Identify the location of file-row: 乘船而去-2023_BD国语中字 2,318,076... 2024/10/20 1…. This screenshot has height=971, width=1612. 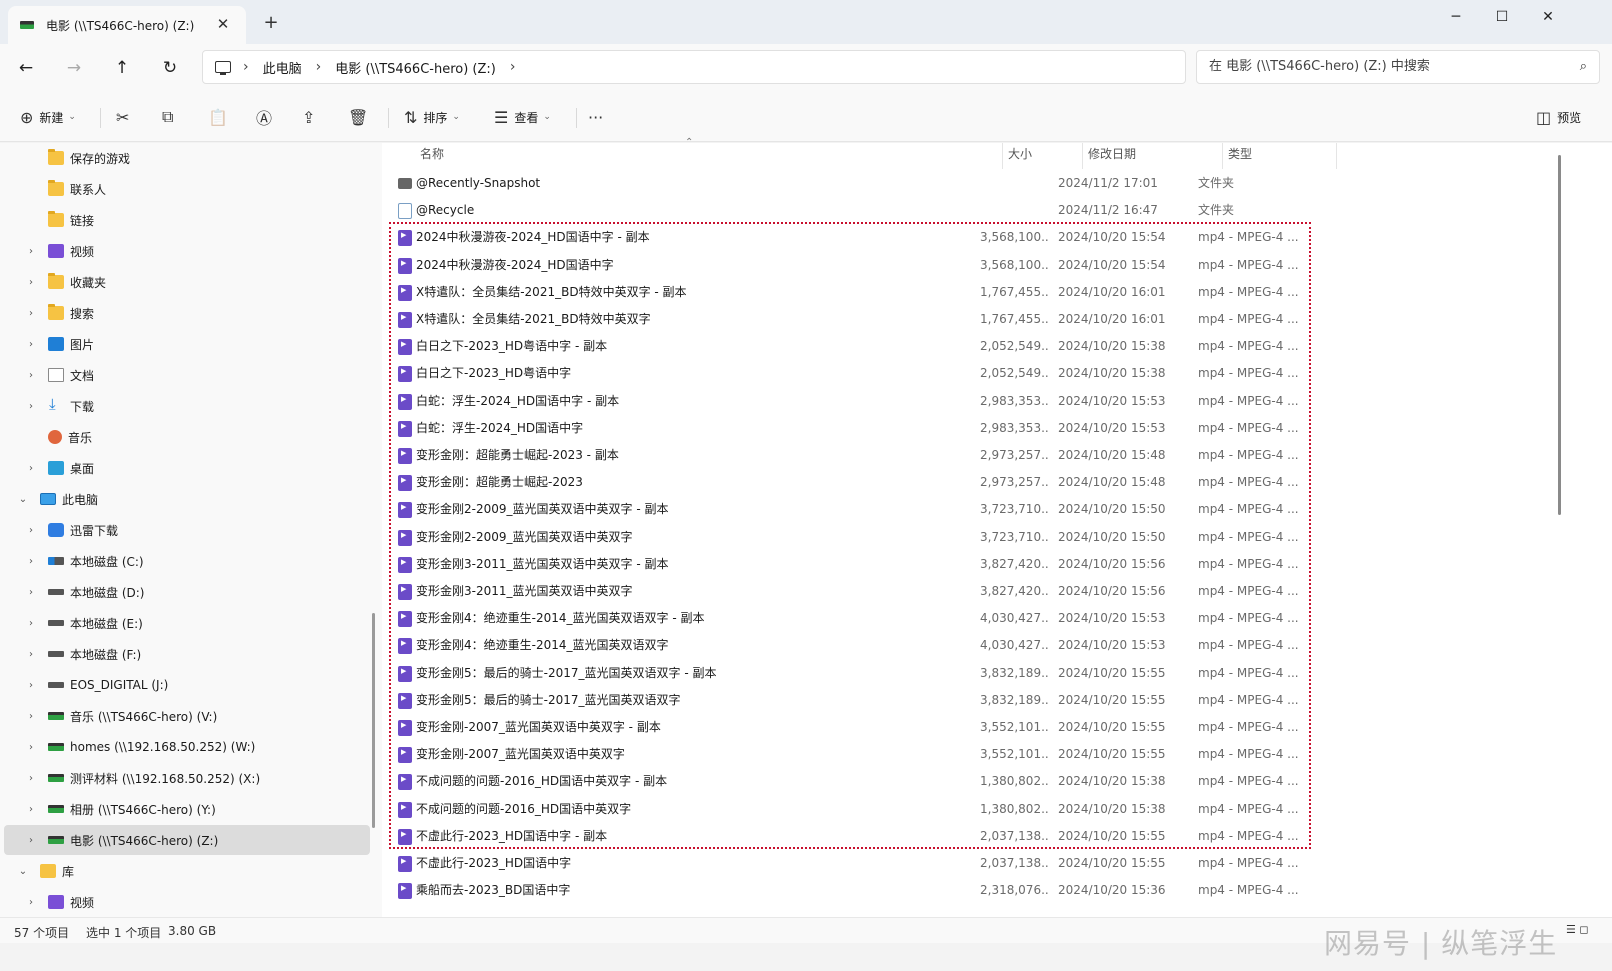
(850, 890).